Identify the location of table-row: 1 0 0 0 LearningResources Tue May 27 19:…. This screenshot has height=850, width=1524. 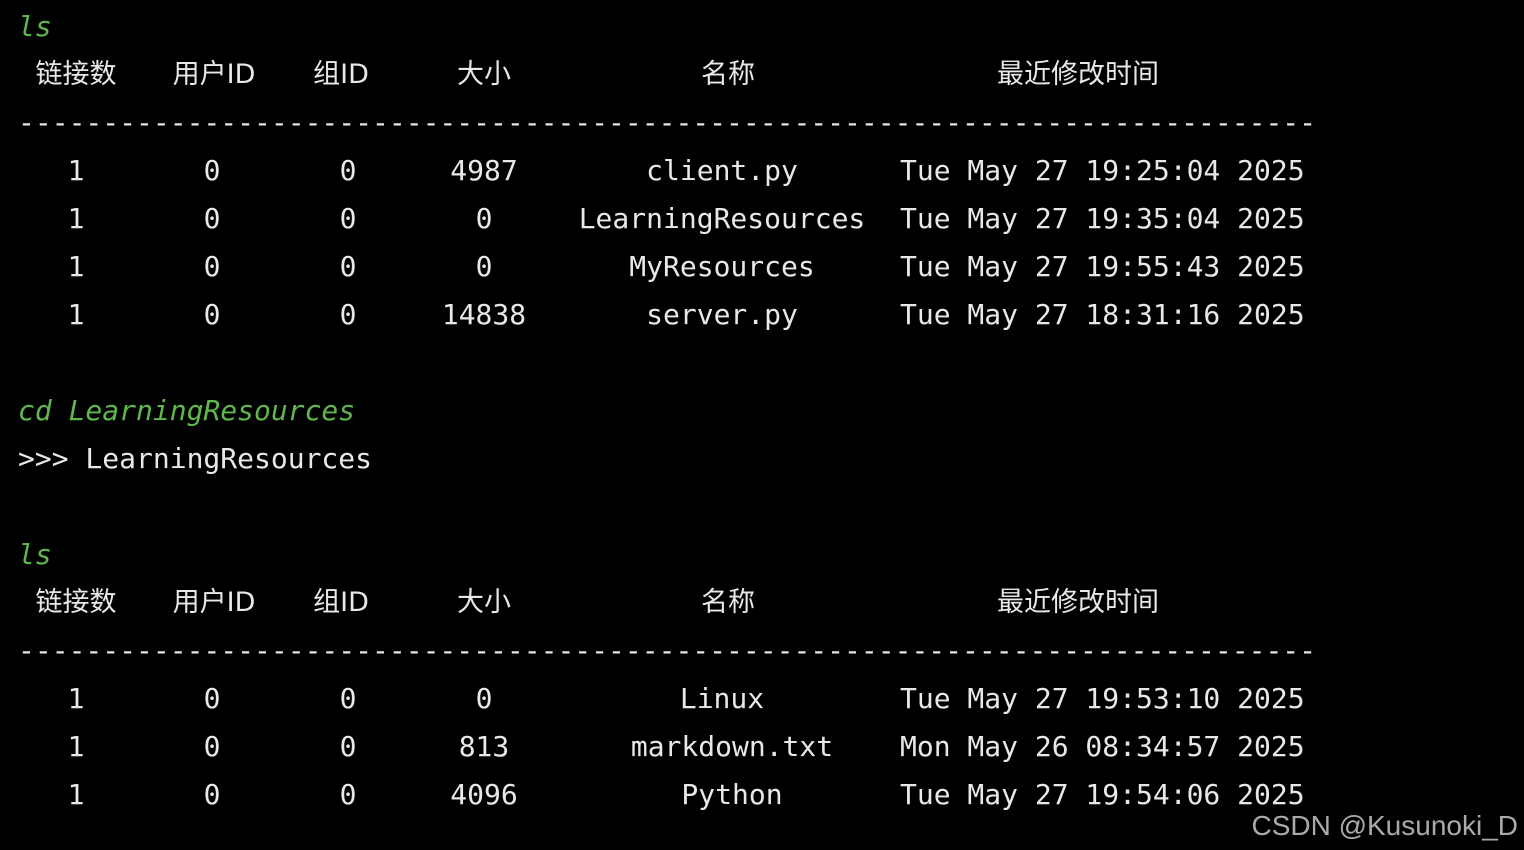
(762, 219).